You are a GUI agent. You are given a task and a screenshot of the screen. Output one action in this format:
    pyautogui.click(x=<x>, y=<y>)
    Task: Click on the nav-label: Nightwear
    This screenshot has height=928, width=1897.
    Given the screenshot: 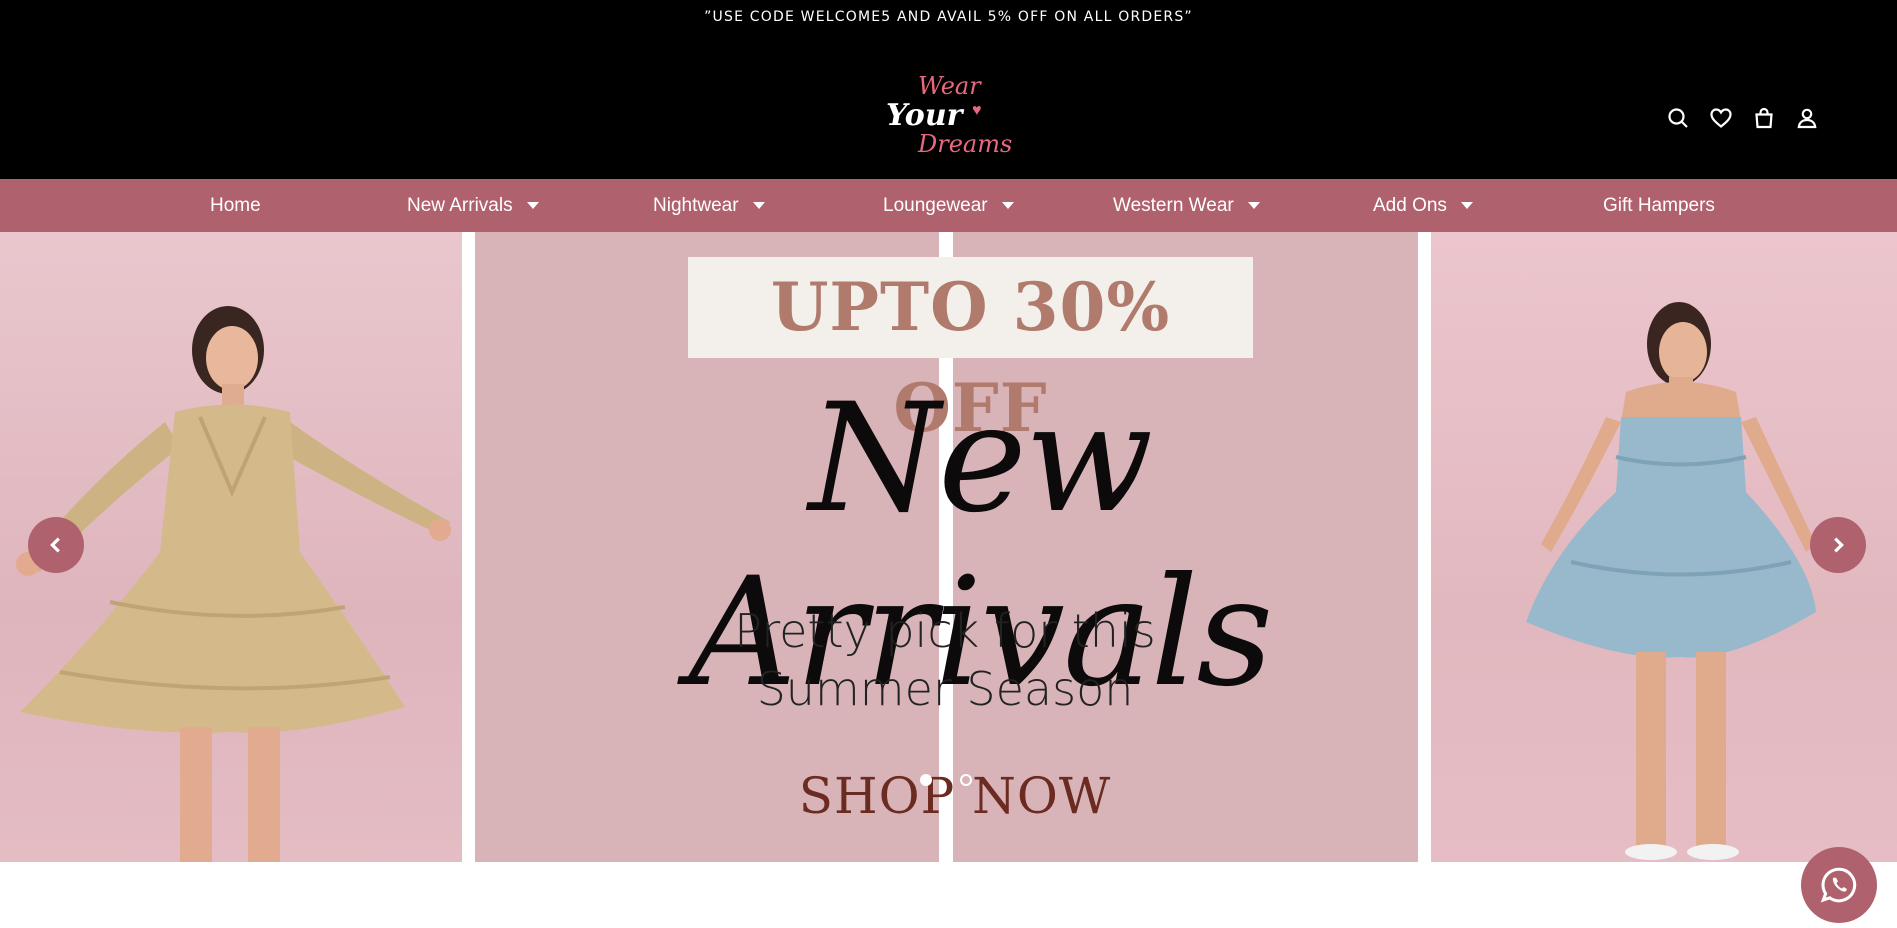 What is the action you would take?
    pyautogui.click(x=696, y=205)
    